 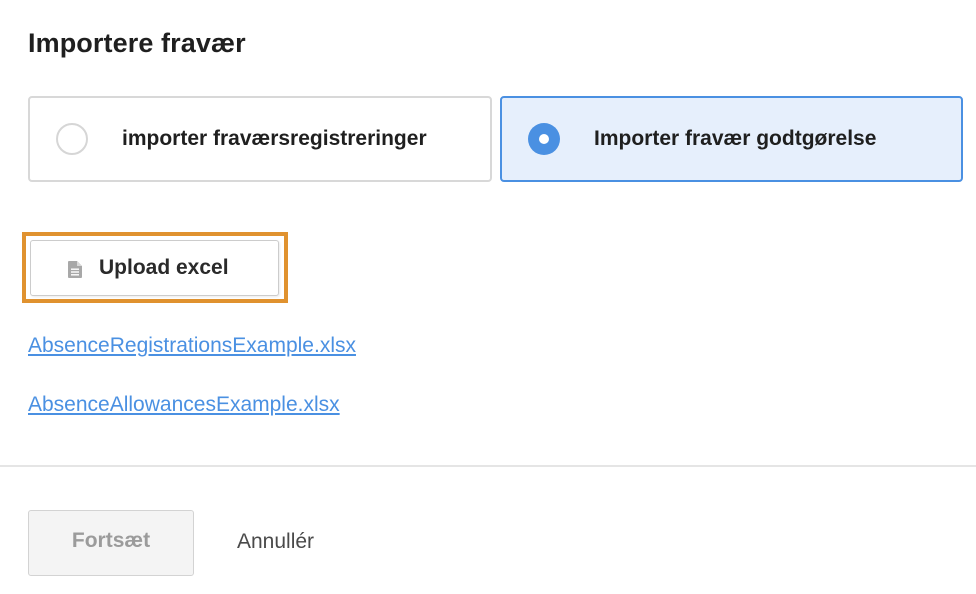 What do you see at coordinates (111, 543) in the screenshot?
I see `continue-button: Fortsæt` at bounding box center [111, 543].